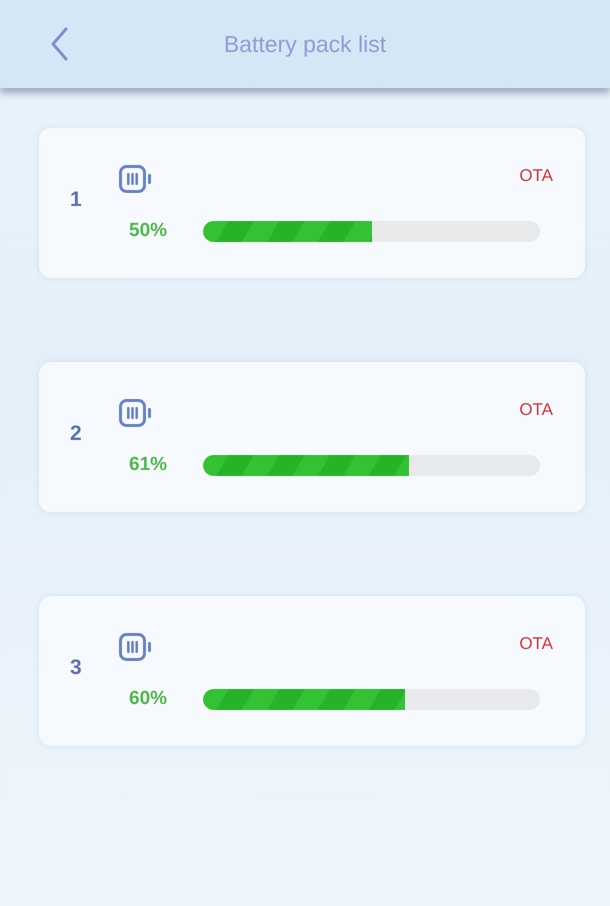 This screenshot has width=610, height=906. I want to click on back-chevron-icon, so click(59, 44).